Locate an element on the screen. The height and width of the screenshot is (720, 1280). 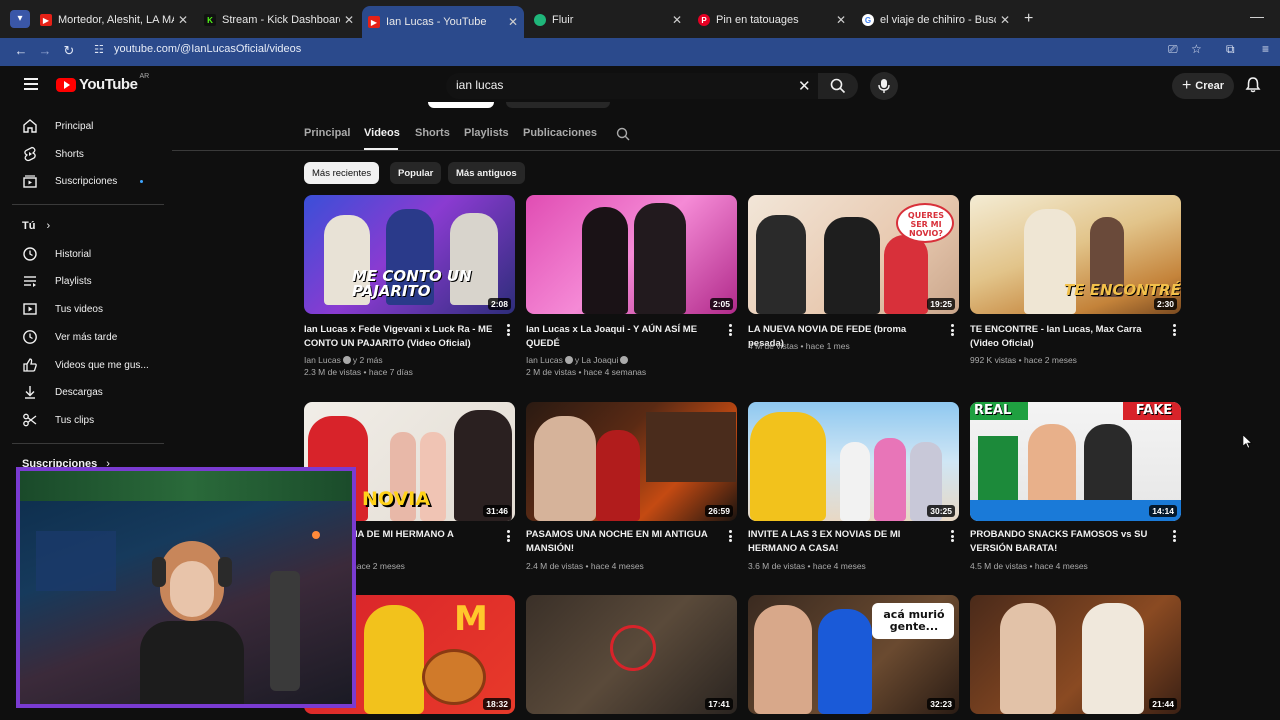
thumbnail-text: TE ENCONTRÉ is located at coordinates (1122, 290).